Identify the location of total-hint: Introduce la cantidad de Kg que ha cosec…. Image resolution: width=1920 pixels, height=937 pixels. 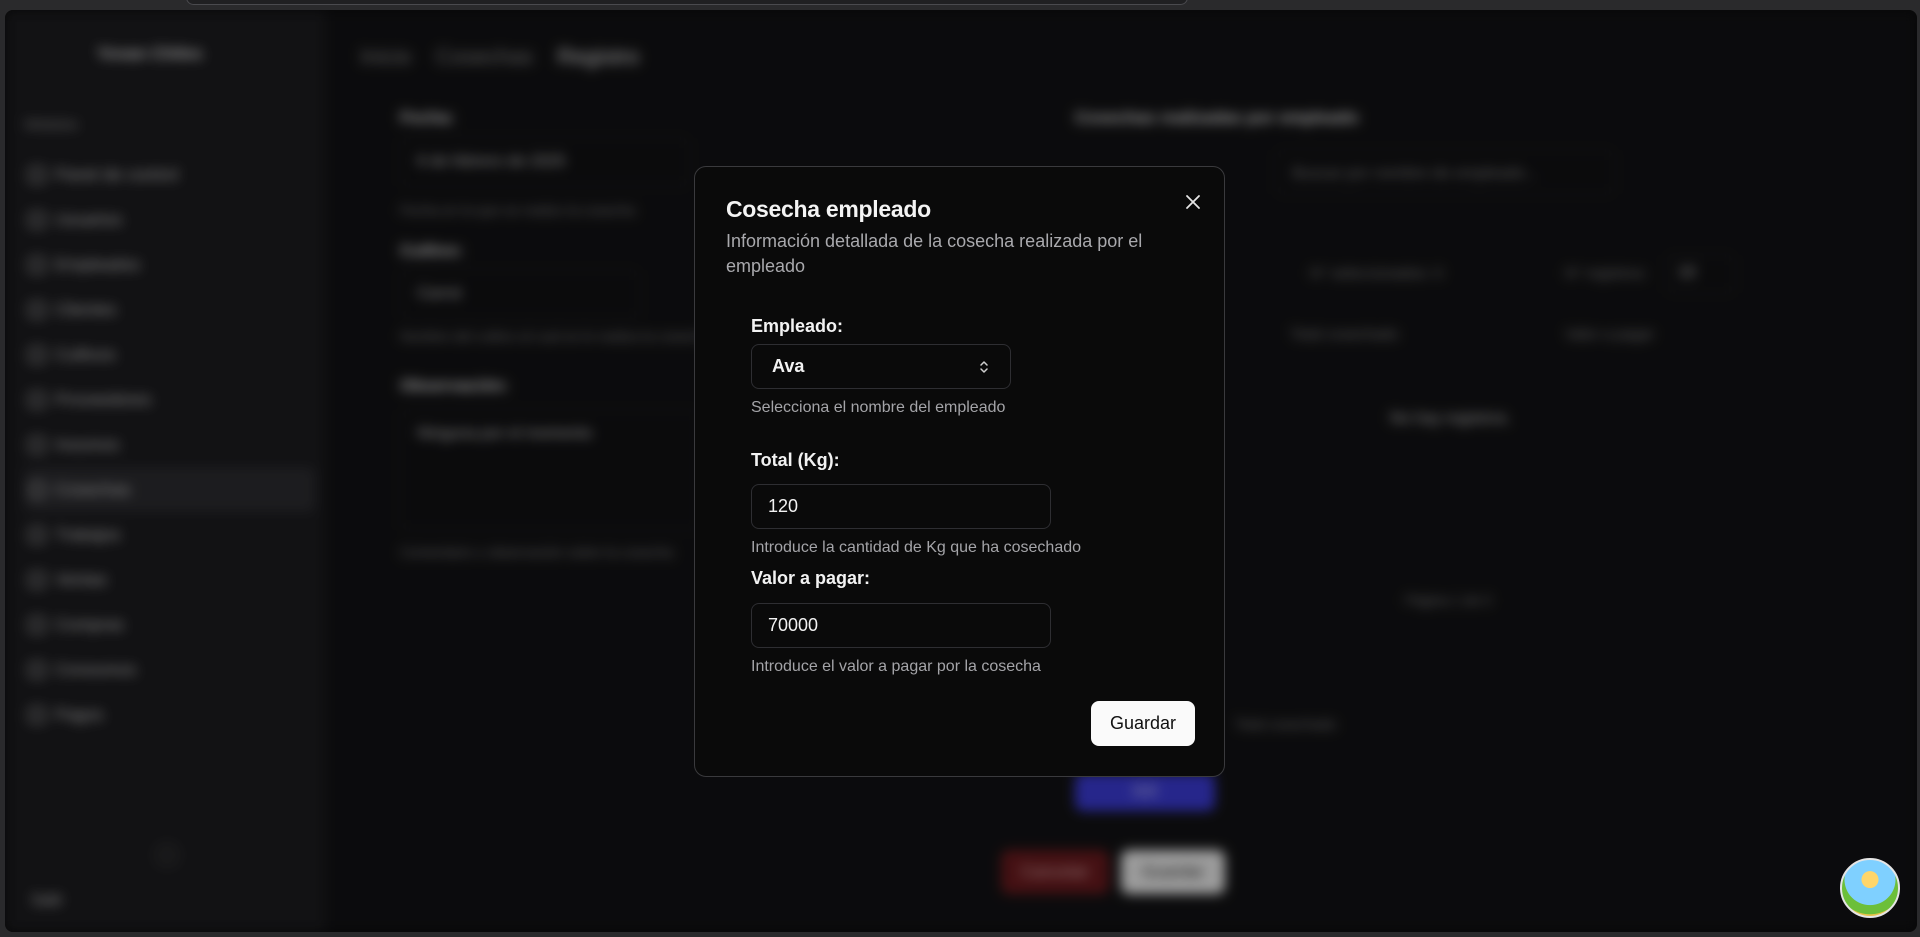
(916, 547).